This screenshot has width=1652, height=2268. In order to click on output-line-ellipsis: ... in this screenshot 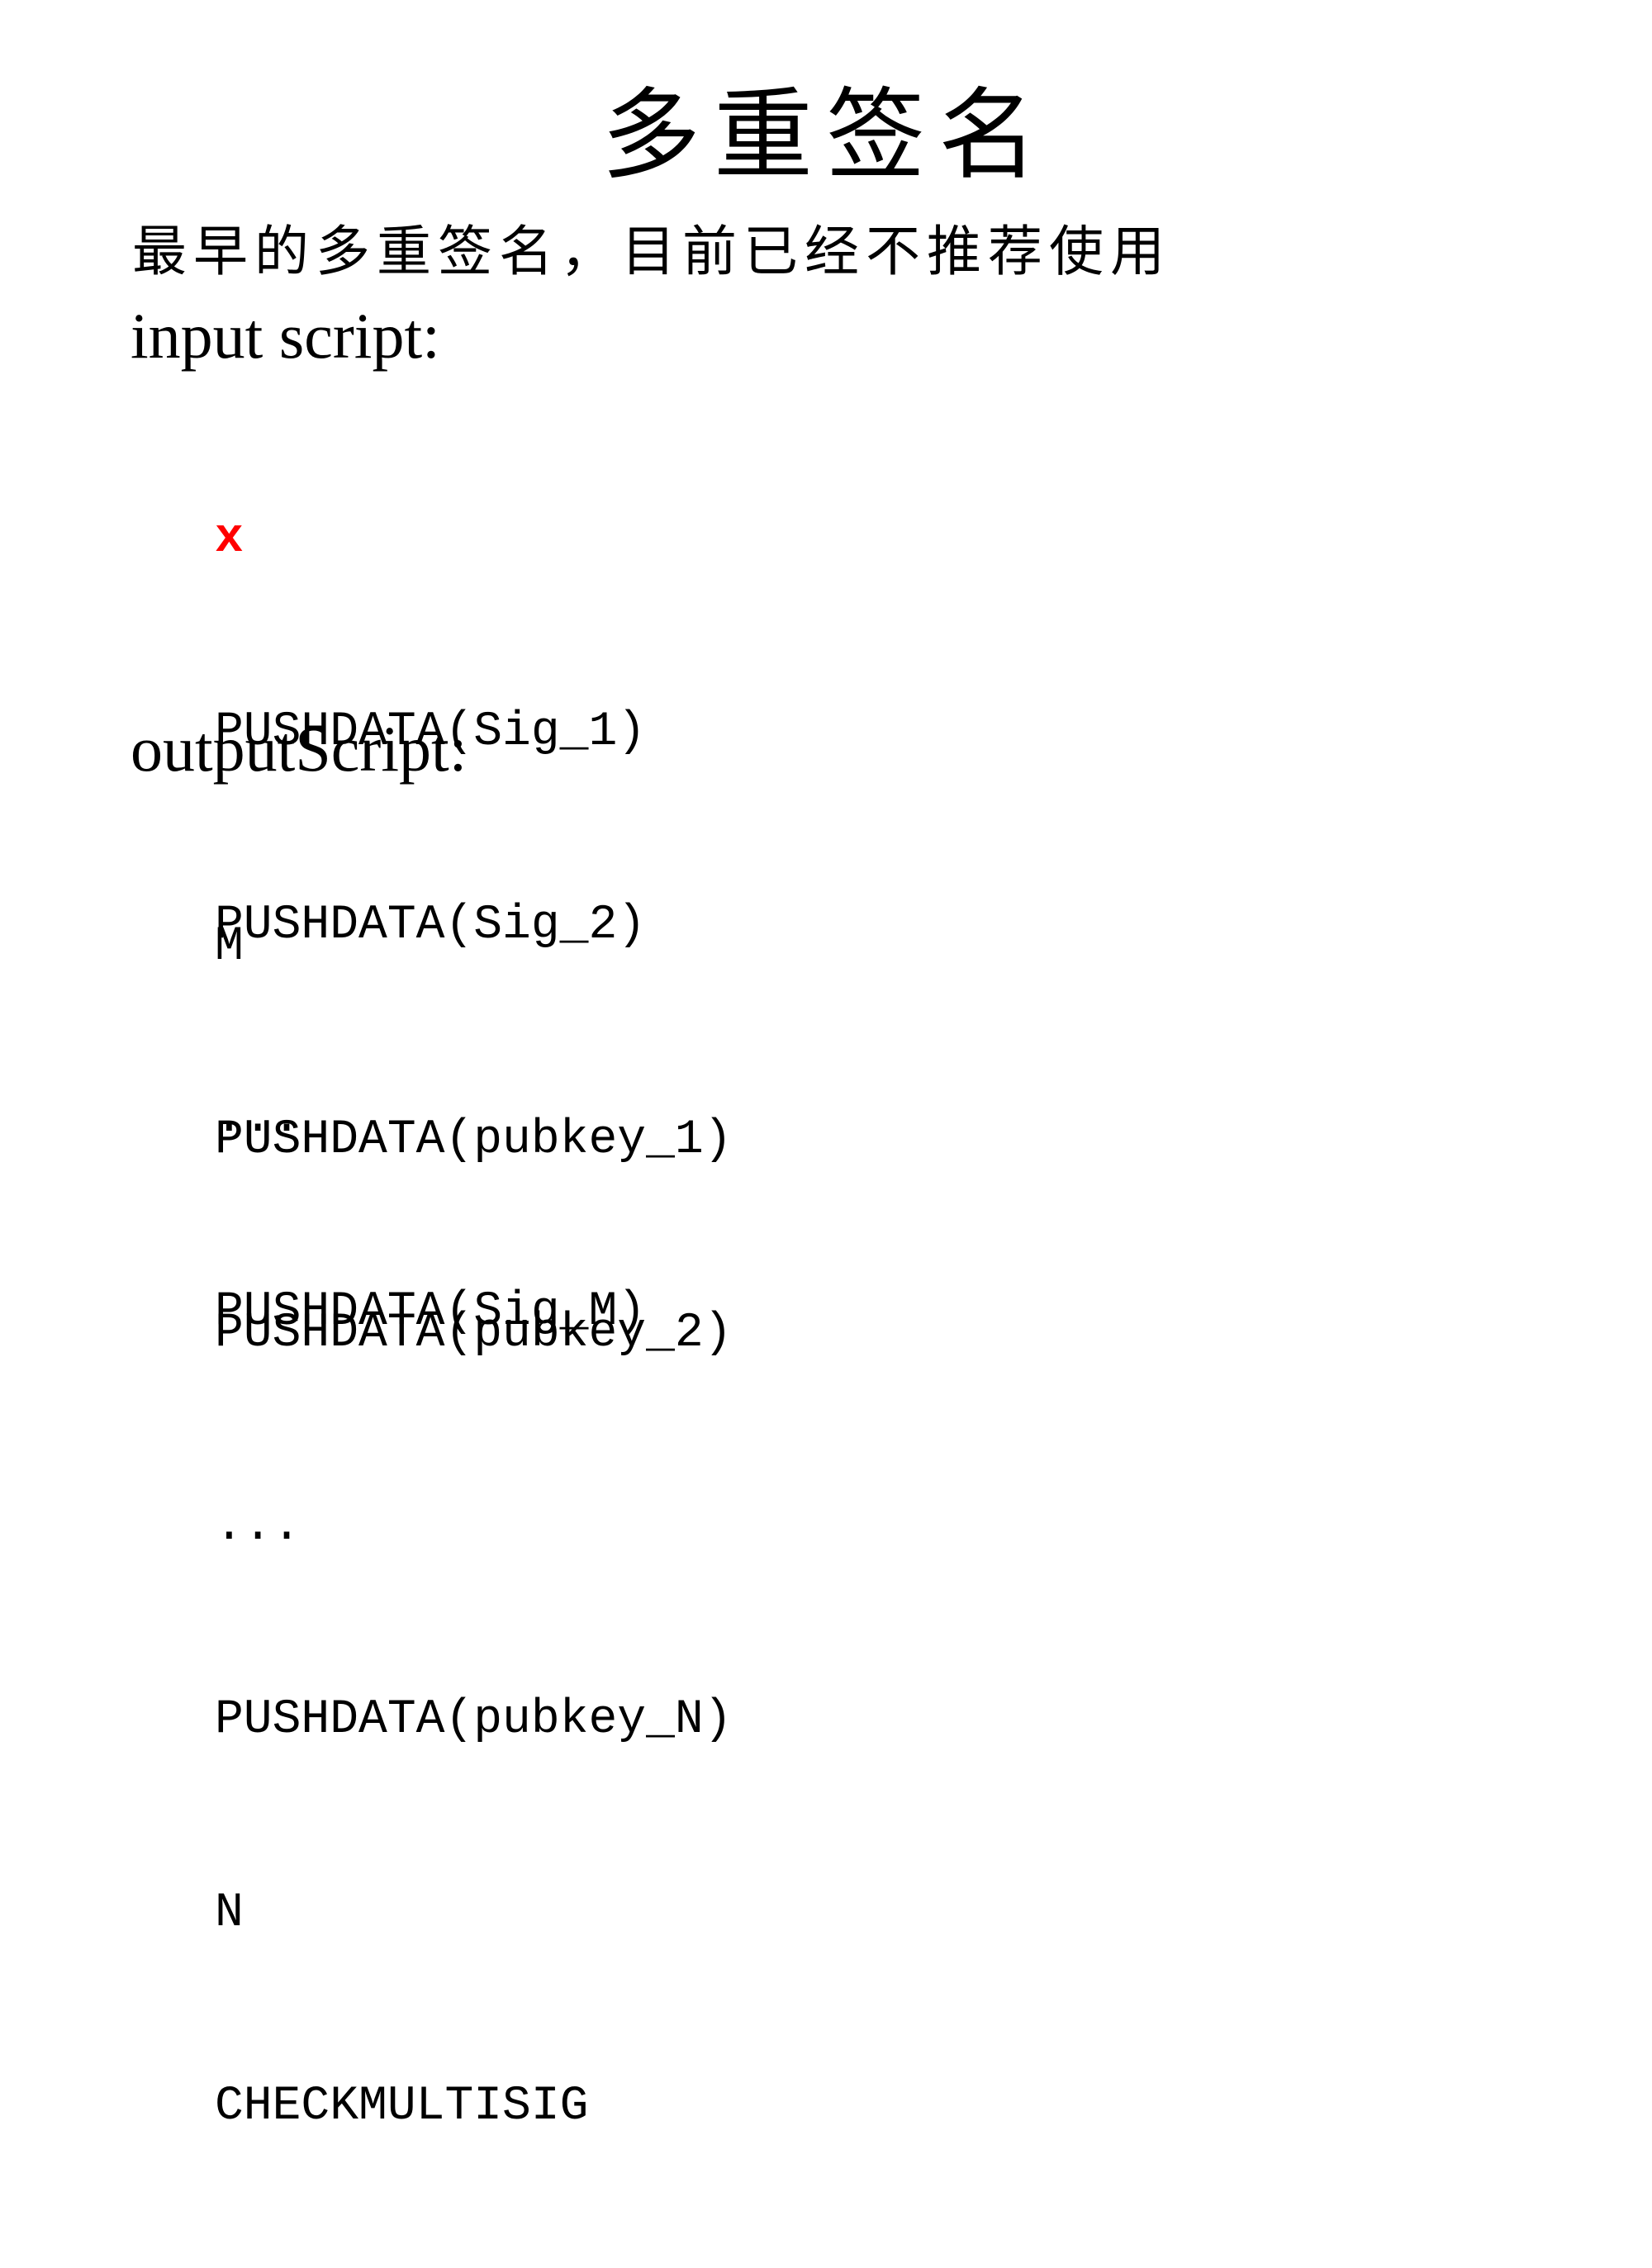, I will do `click(258, 1527)`.